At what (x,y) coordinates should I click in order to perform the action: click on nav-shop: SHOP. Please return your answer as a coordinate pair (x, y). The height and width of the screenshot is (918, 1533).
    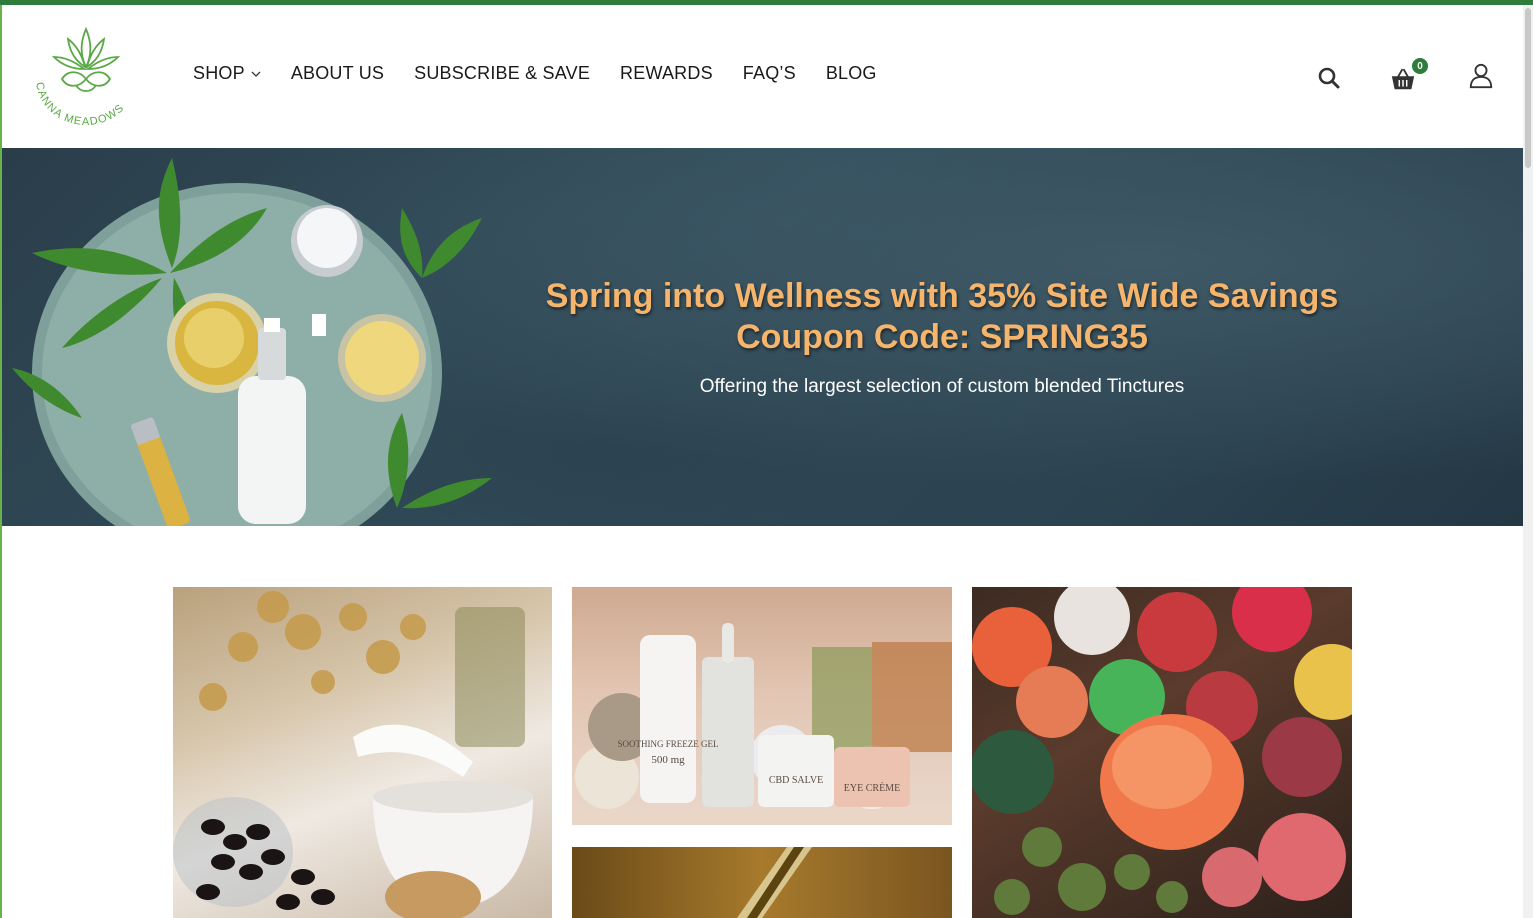
    Looking at the image, I should click on (227, 73).